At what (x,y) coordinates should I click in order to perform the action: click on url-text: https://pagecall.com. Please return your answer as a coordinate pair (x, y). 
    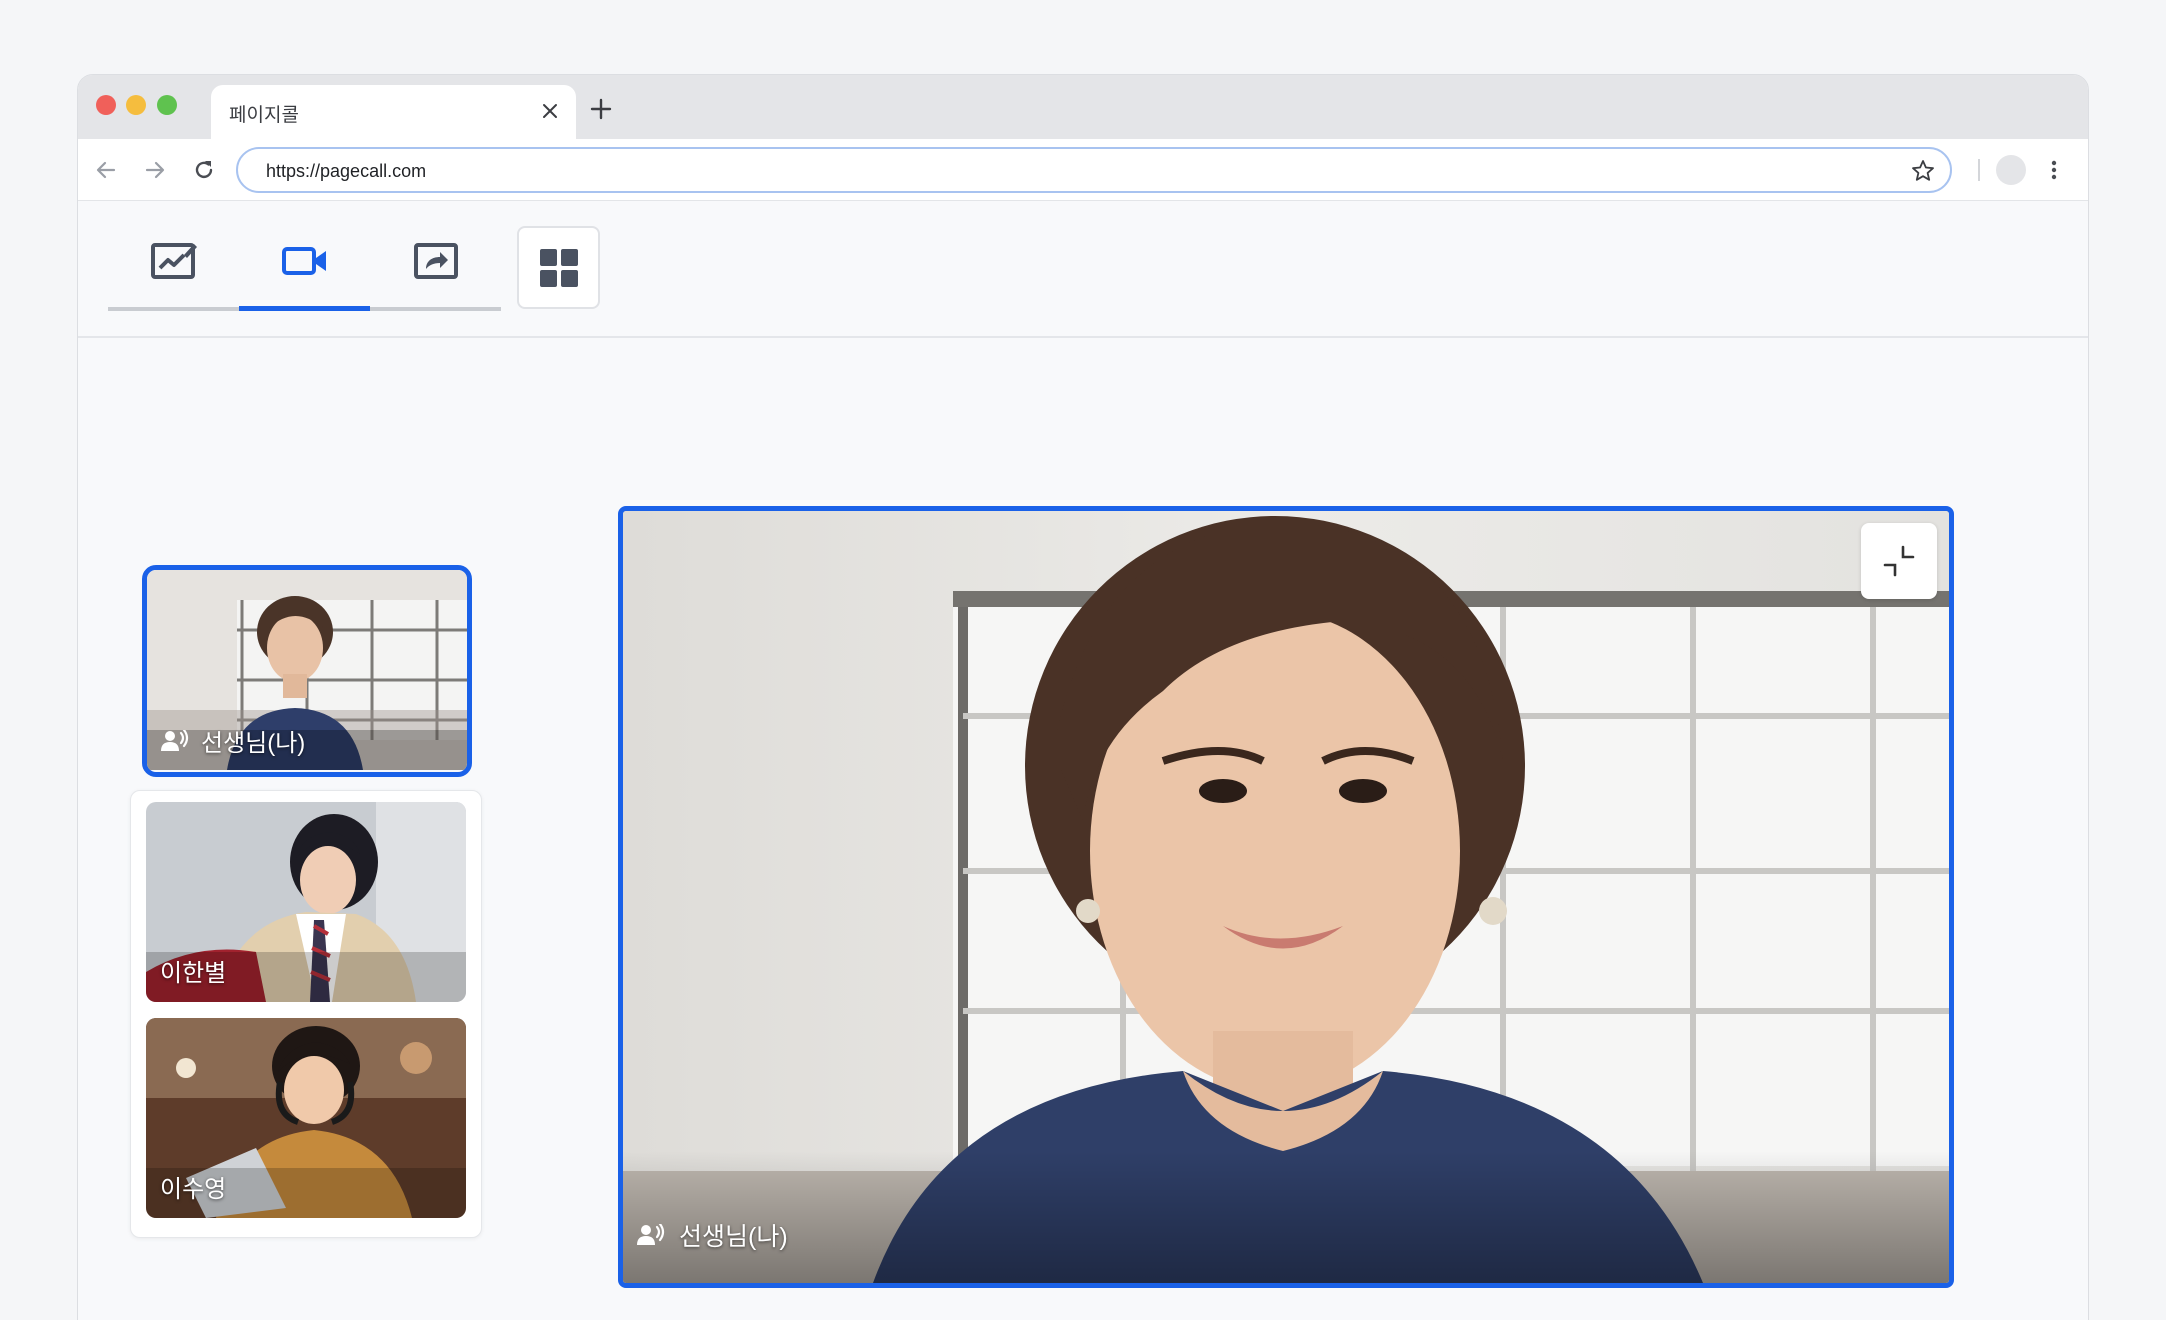
    Looking at the image, I should click on (346, 171).